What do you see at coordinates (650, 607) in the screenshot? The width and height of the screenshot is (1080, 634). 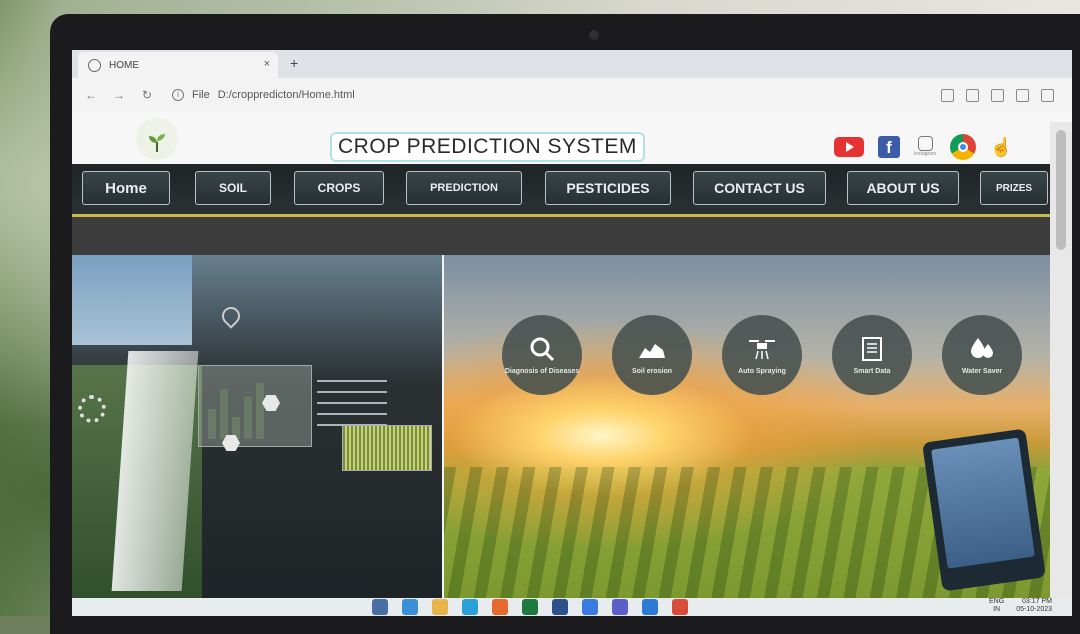 I see `vscode-icon` at bounding box center [650, 607].